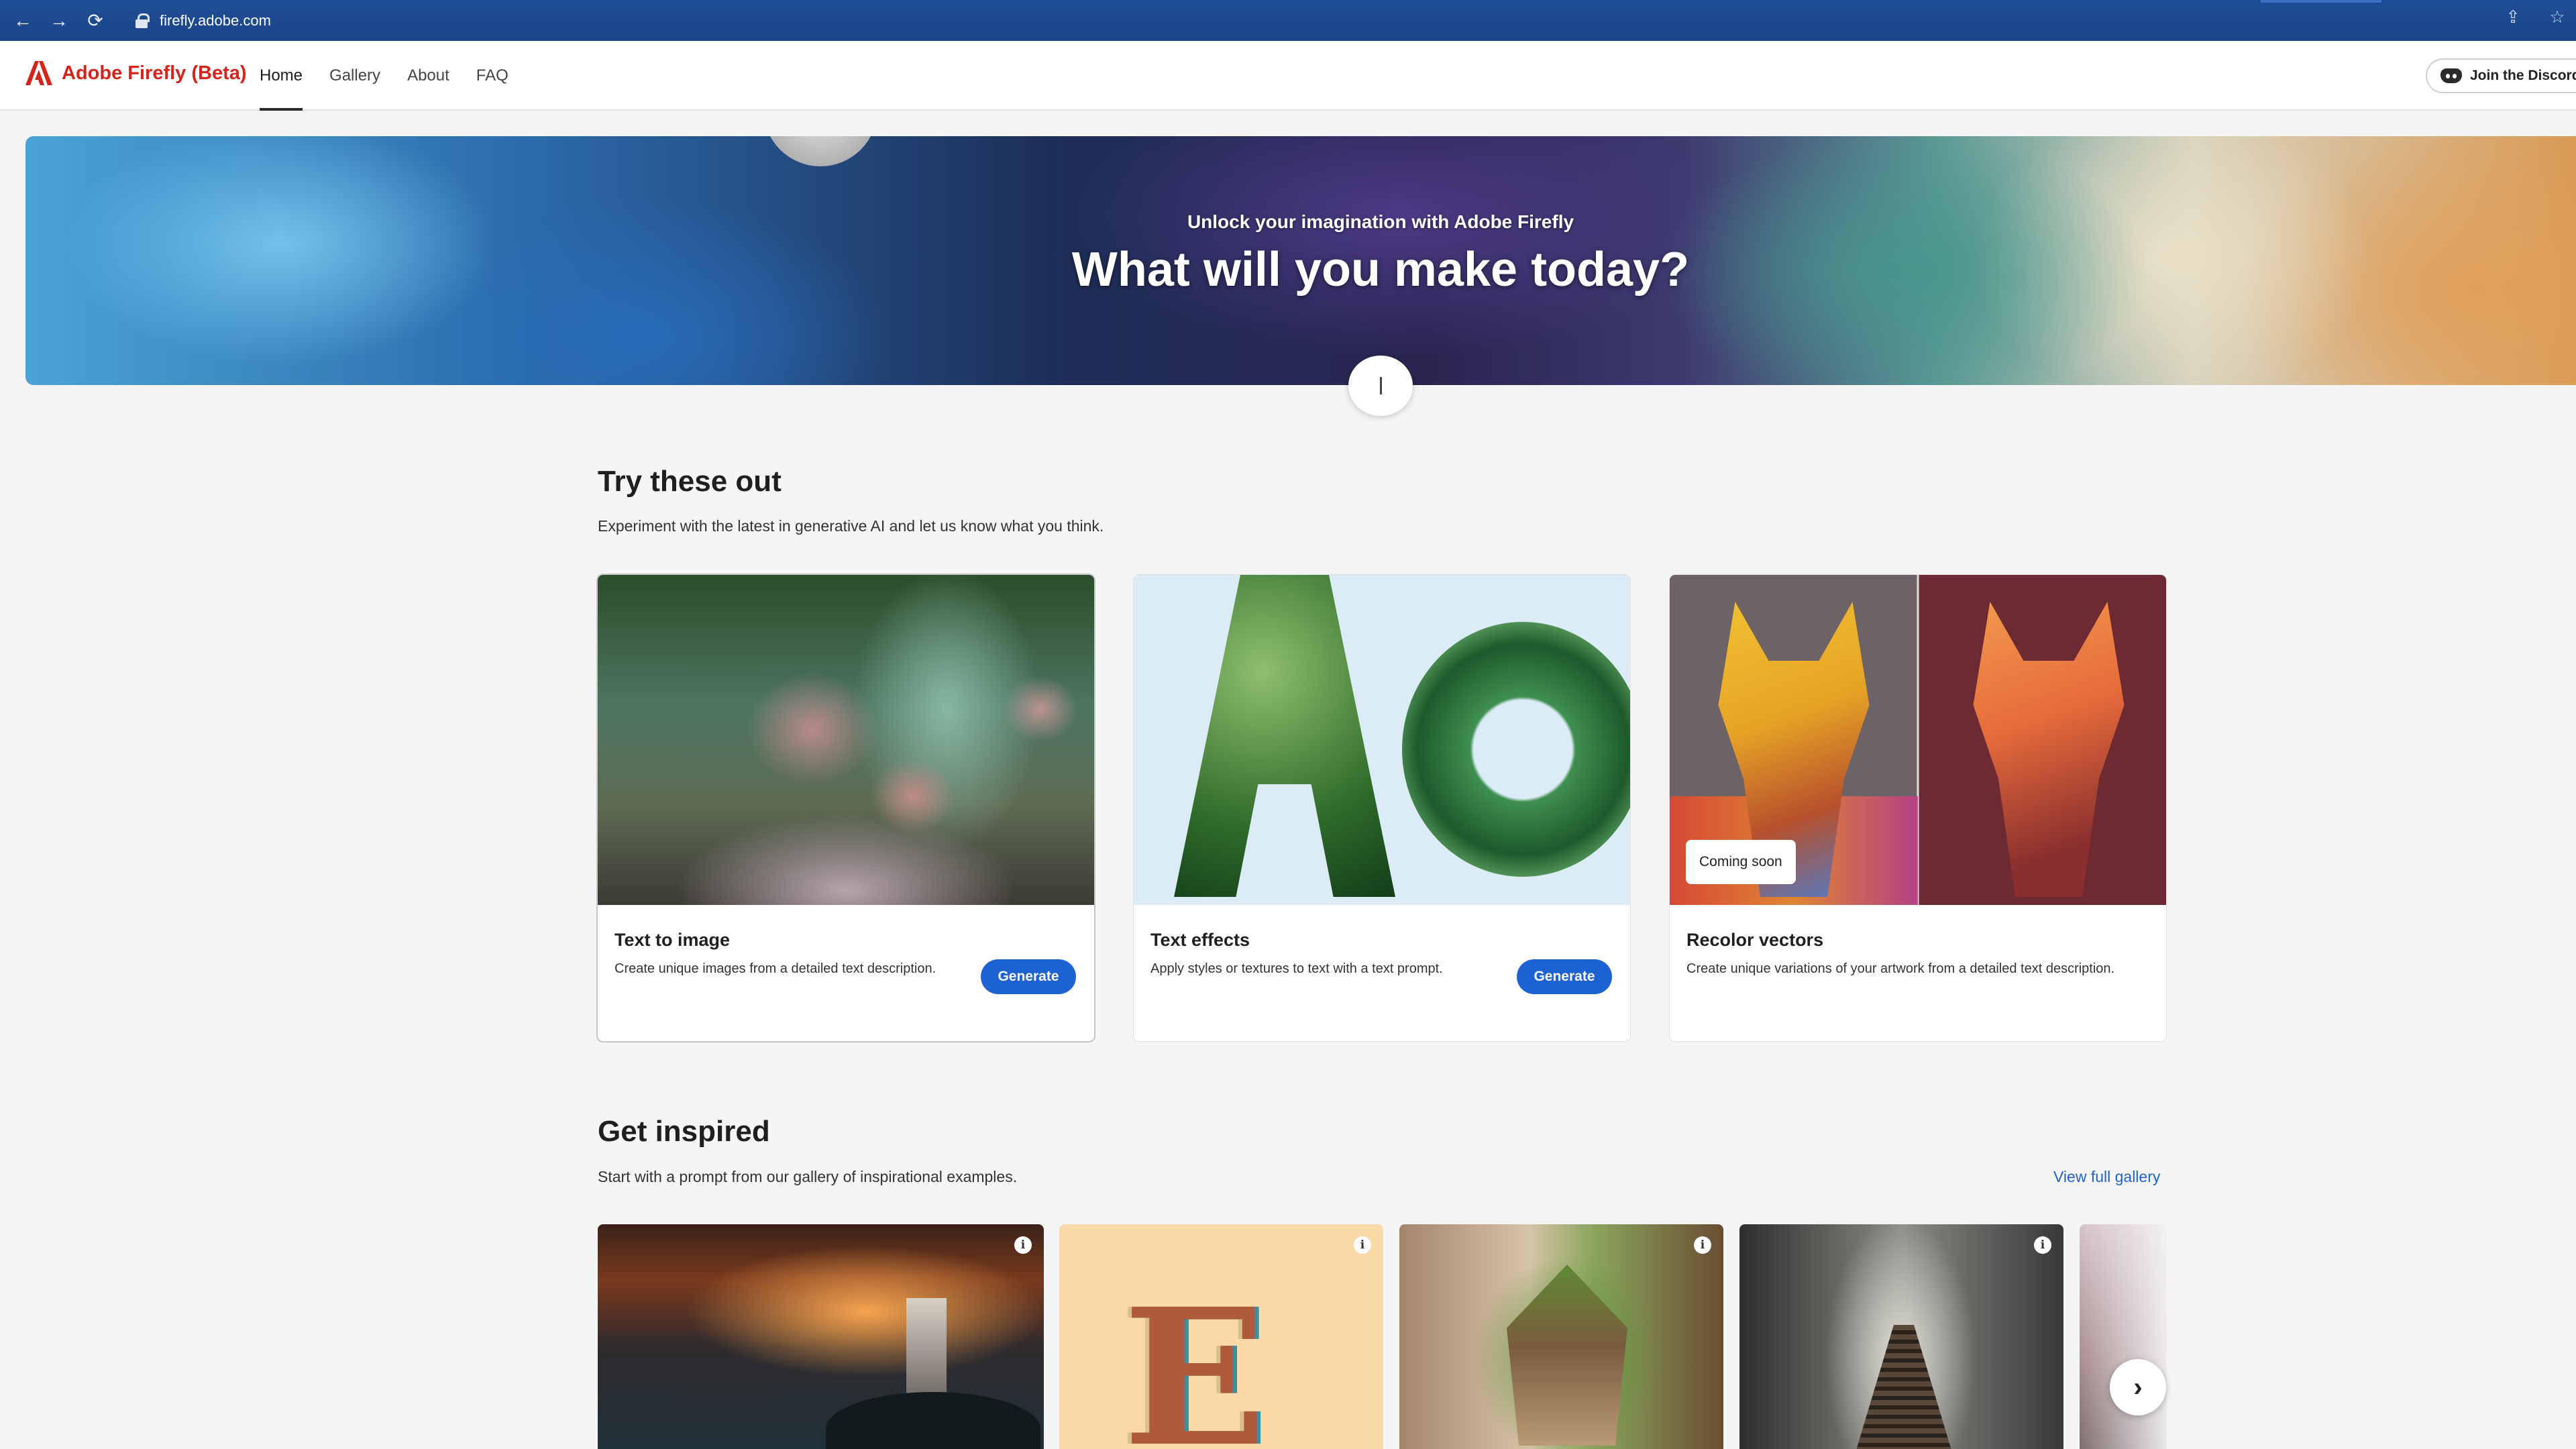 This screenshot has width=2576, height=1449. What do you see at coordinates (1284, 736) in the screenshot?
I see `leaf-letter-a` at bounding box center [1284, 736].